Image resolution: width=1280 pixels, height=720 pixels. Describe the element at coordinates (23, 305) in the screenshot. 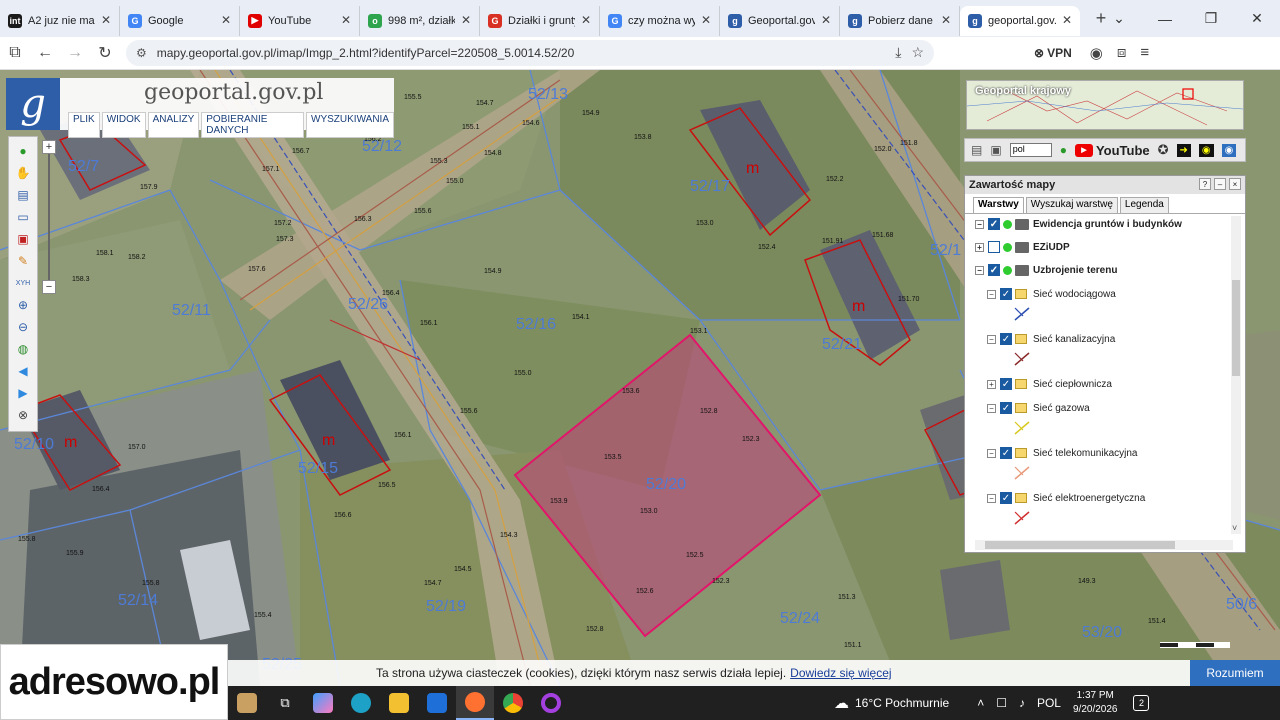

I see `zoom-in-icon: ⊕` at that location.